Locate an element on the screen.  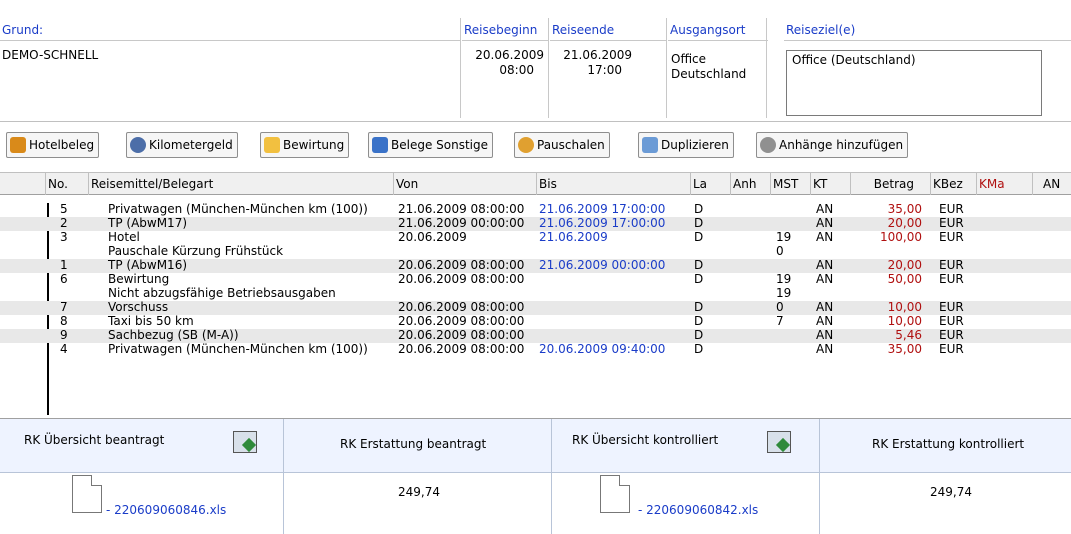
col-belegart: Reisemittel/Belegart is located at coordinates (241, 184).